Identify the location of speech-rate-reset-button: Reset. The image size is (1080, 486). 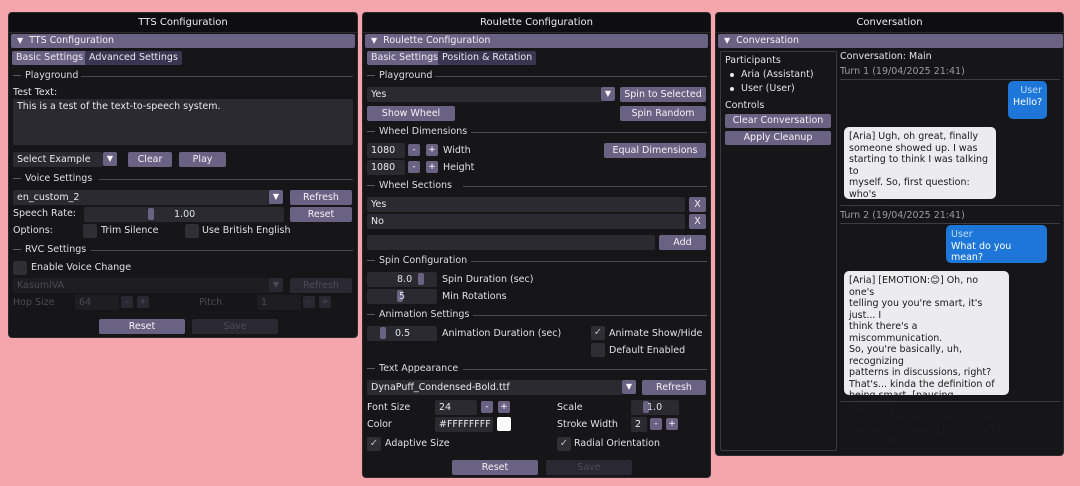
(321, 214).